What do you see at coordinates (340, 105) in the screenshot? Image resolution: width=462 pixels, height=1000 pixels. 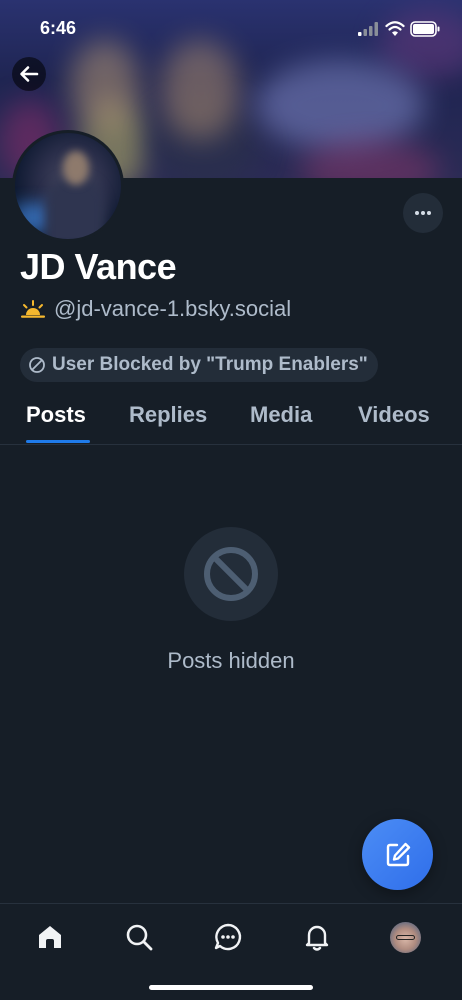 I see `banner-blur-shape` at bounding box center [340, 105].